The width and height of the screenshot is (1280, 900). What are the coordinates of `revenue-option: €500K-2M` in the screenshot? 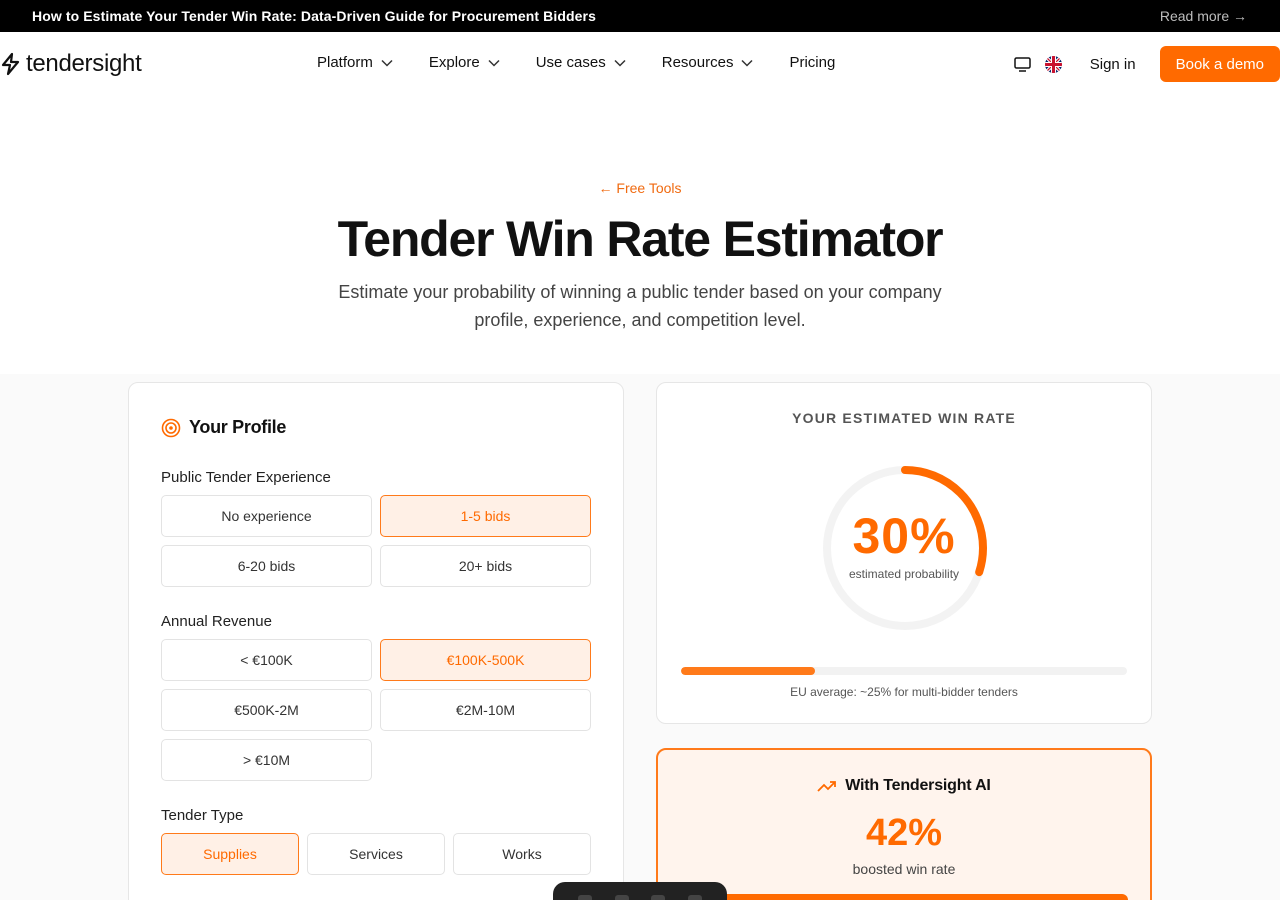 It's located at (266, 710).